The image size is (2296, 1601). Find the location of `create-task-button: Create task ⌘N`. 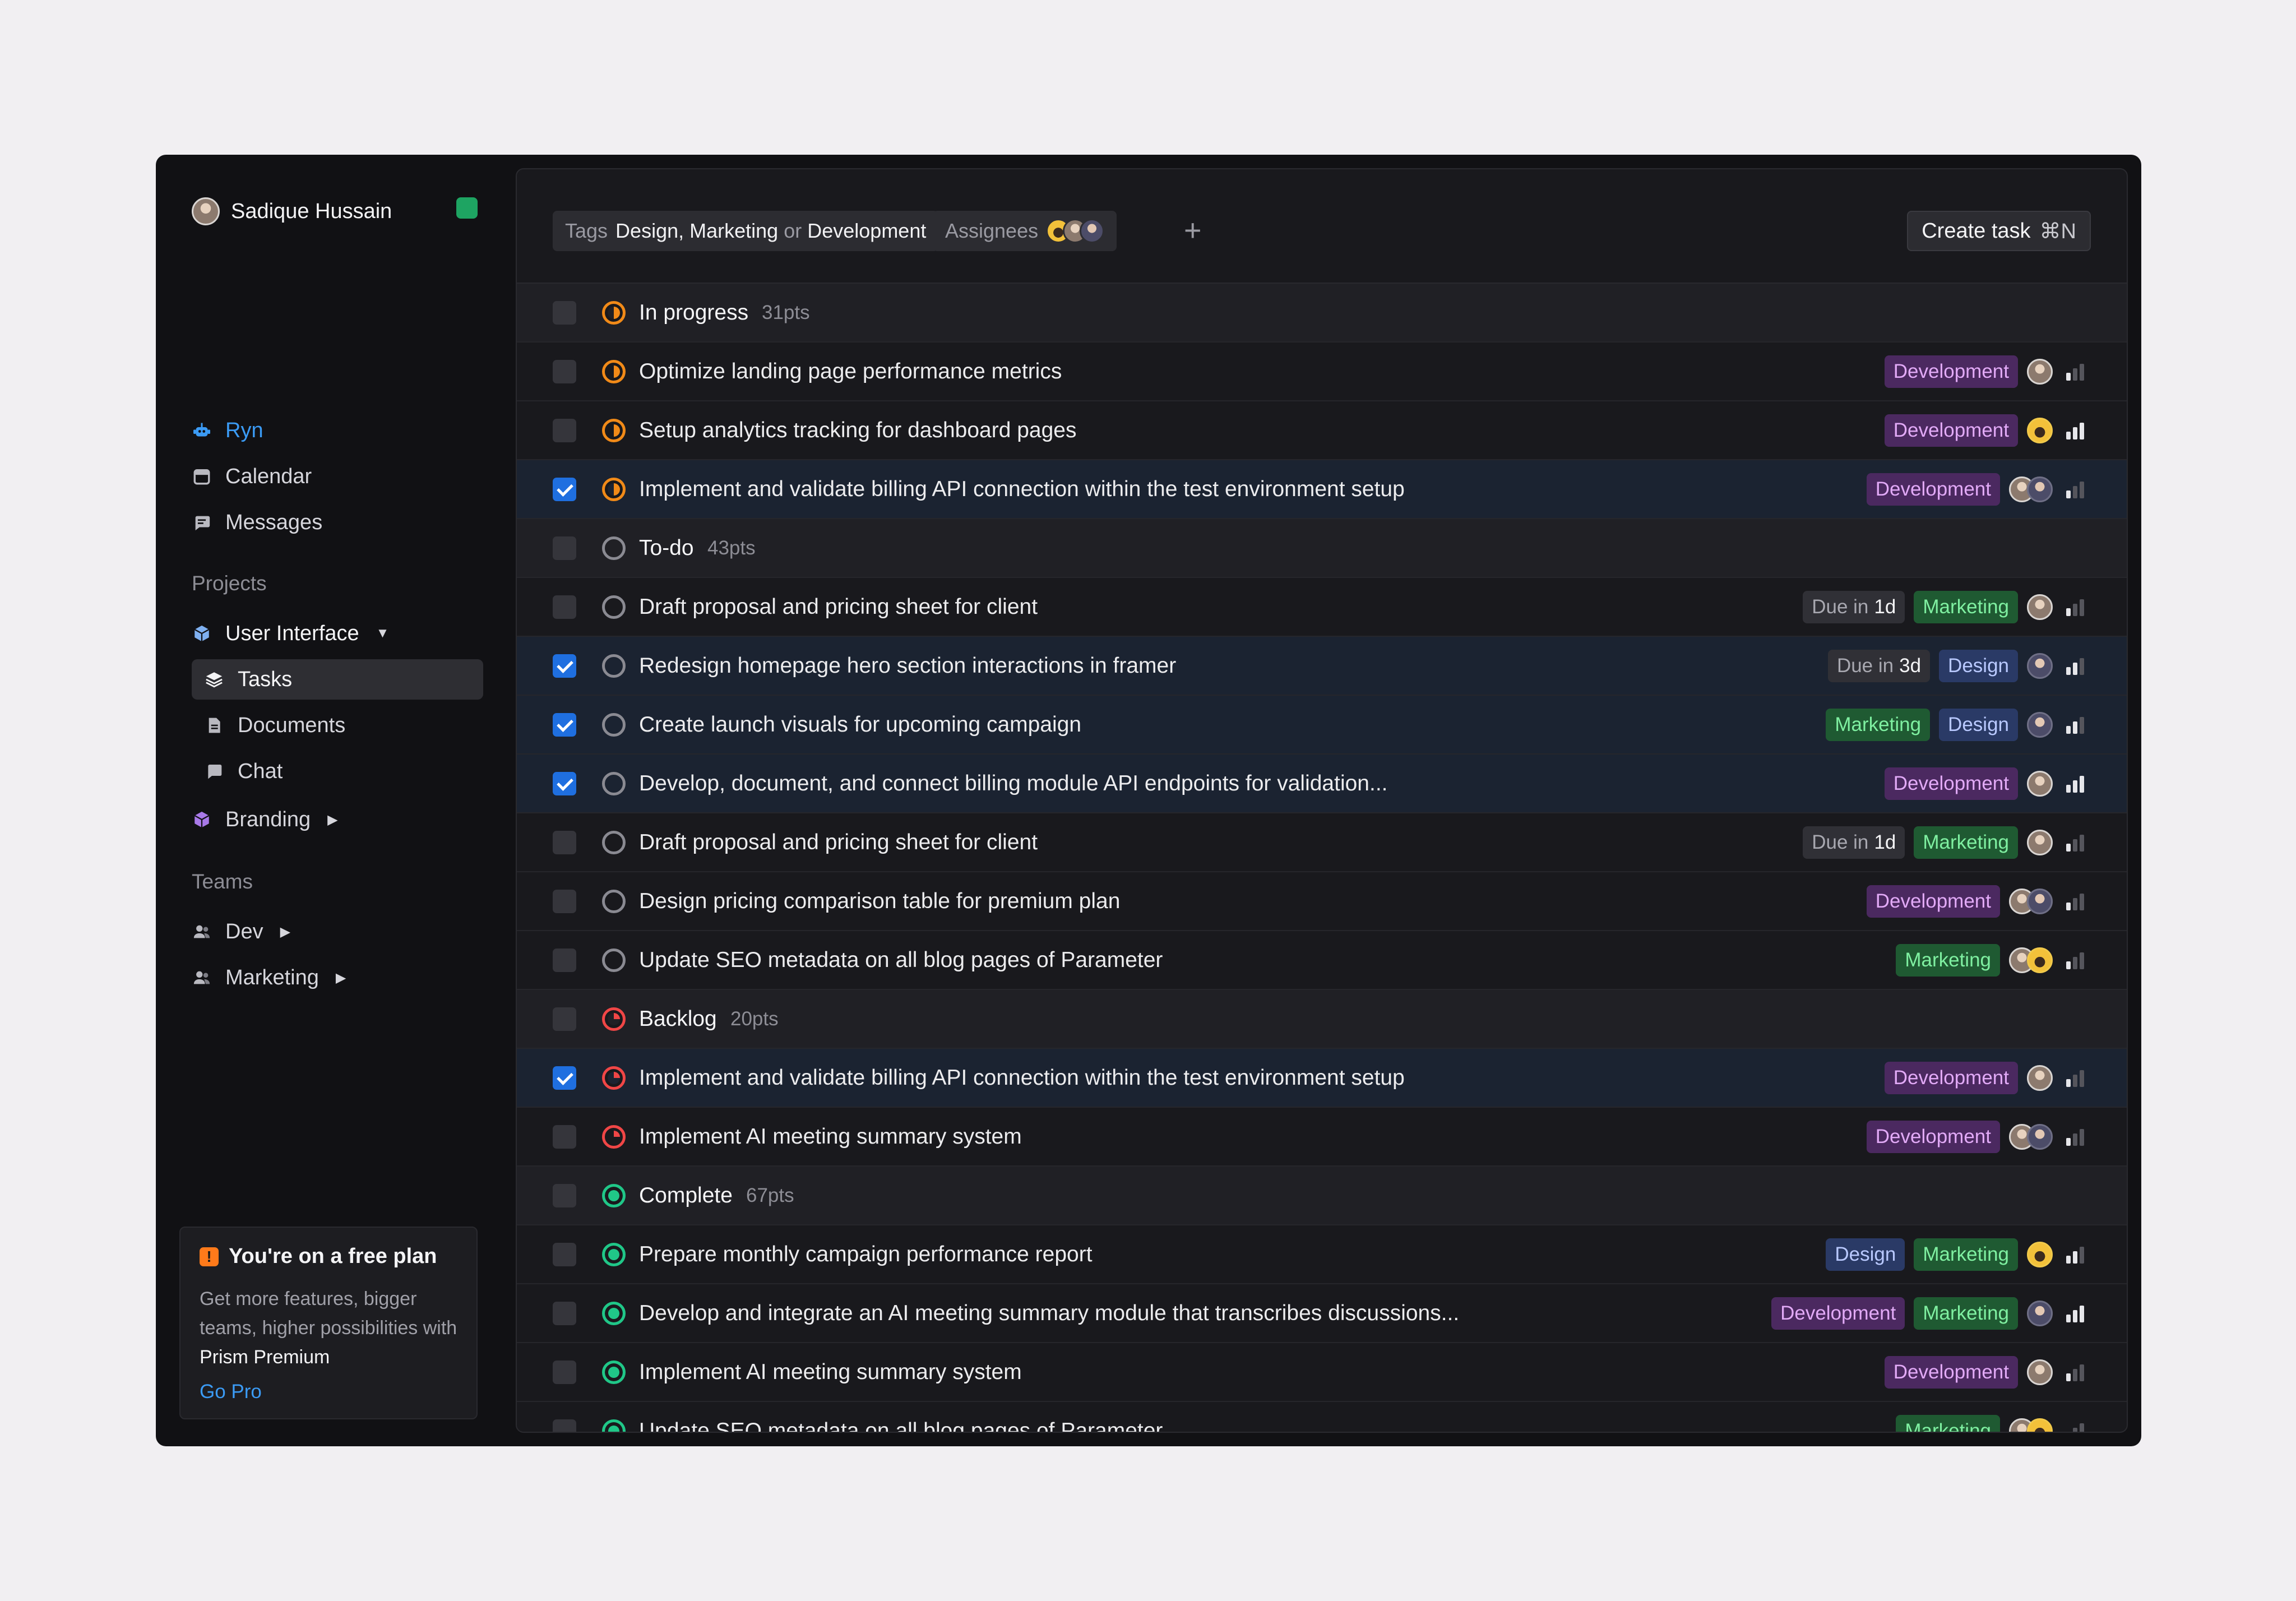

create-task-button: Create task ⌘N is located at coordinates (1999, 231).